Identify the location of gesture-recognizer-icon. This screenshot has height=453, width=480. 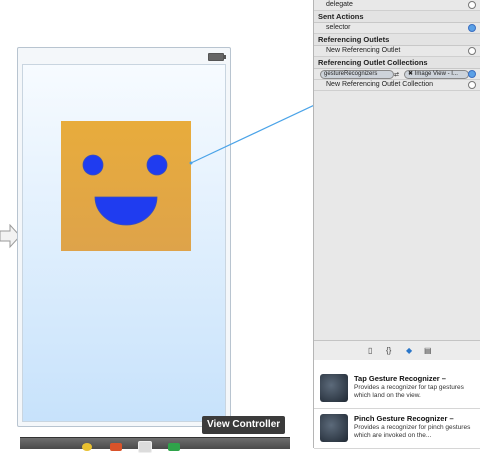
(174, 447).